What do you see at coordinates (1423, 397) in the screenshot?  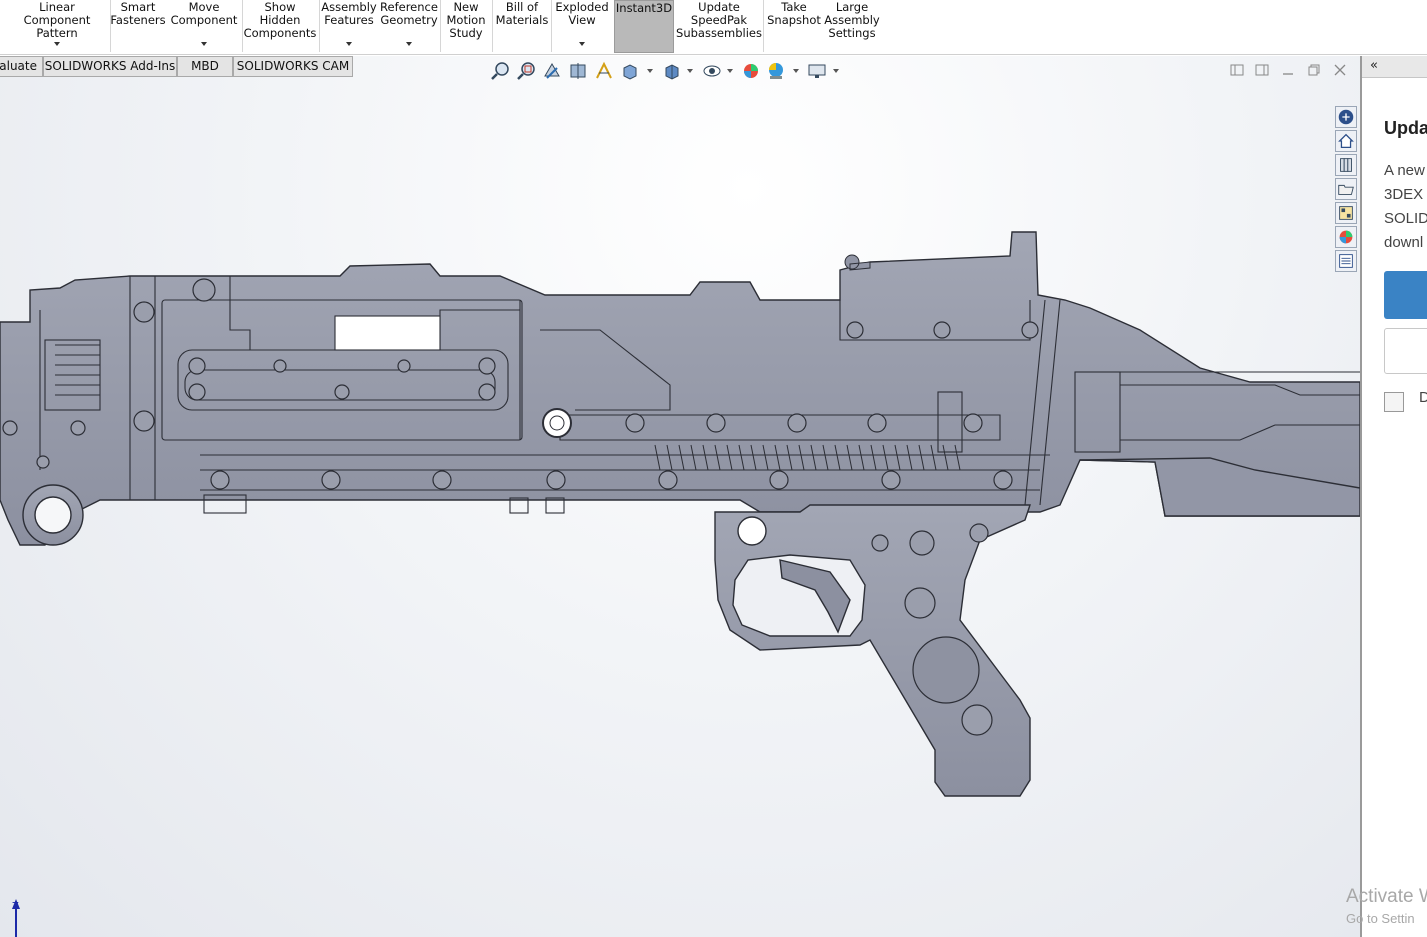 I see `dont-show-checkbox-label: D` at bounding box center [1423, 397].